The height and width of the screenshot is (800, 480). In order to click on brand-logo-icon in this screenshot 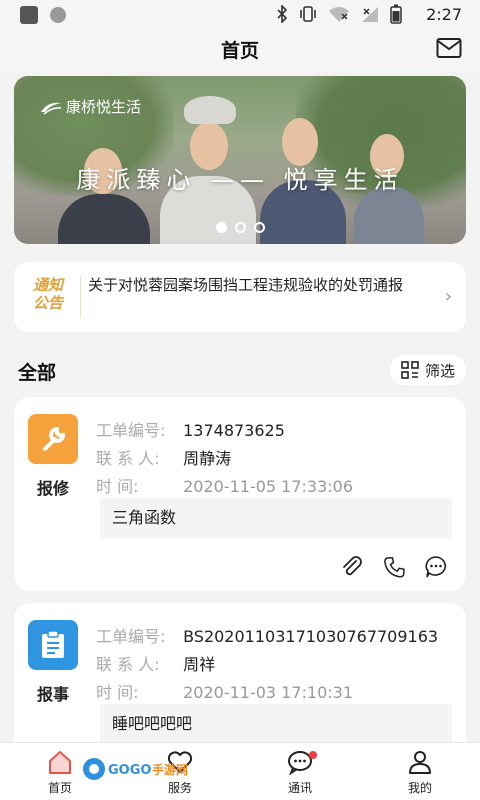, I will do `click(51, 108)`.